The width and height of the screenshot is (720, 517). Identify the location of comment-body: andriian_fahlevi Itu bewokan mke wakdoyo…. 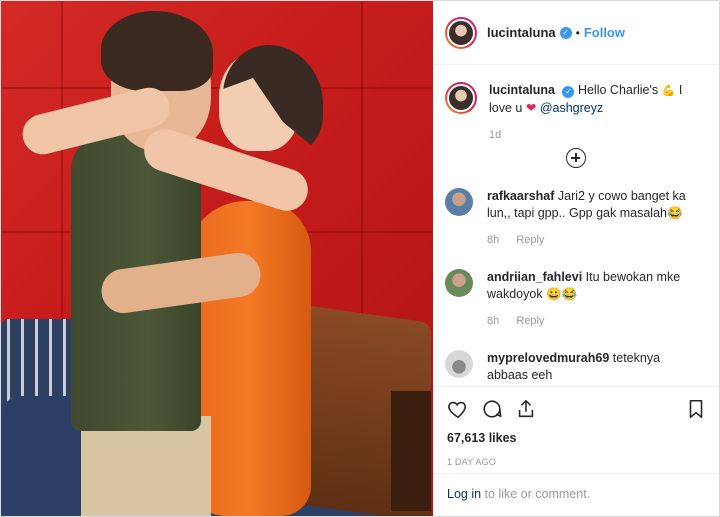
(592, 299).